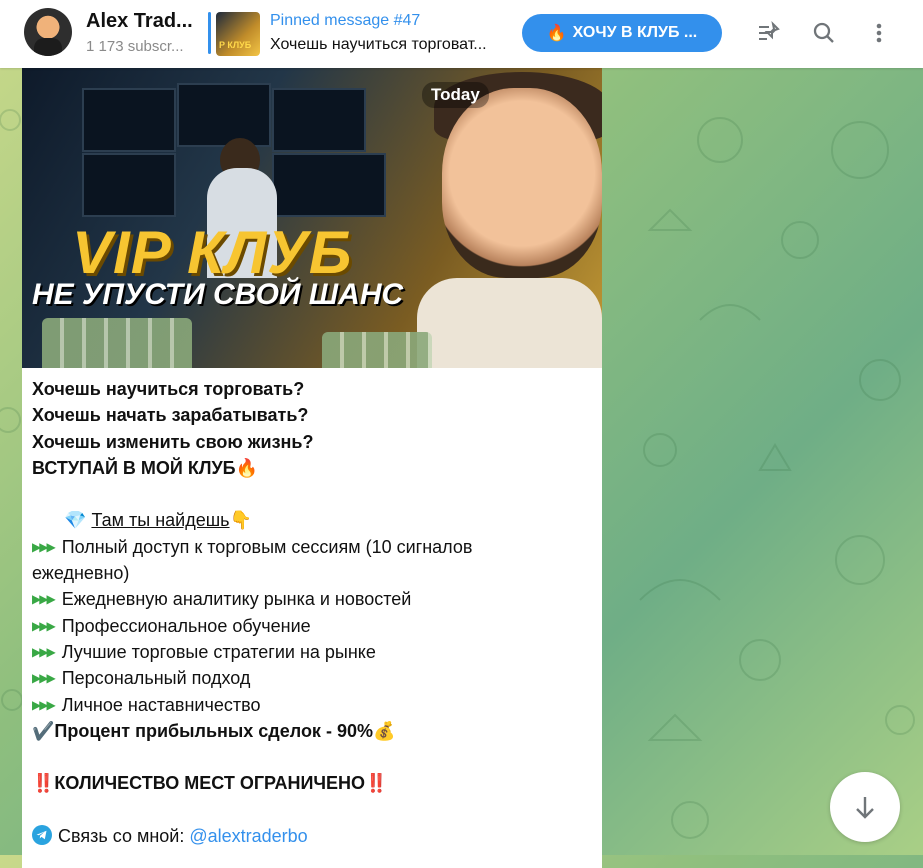  I want to click on text-line: 💎 Там ты найдешь👇, so click(312, 520).